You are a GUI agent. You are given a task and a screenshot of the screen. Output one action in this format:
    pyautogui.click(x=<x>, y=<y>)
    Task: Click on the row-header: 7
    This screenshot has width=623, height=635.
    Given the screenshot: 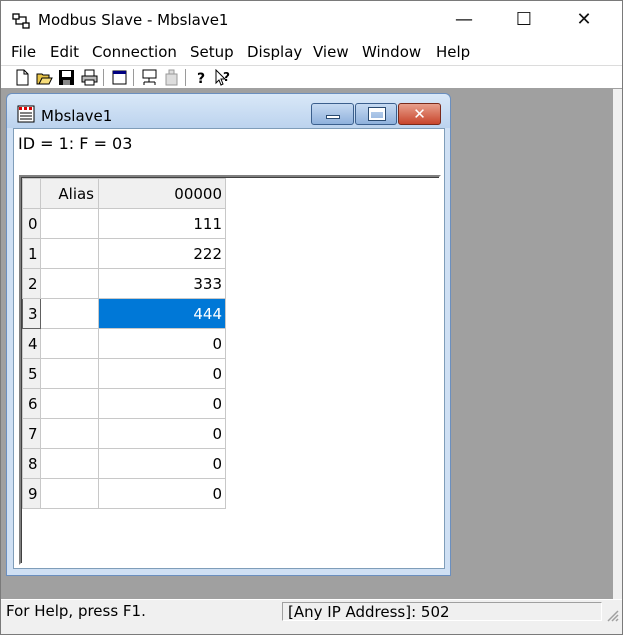 What is the action you would take?
    pyautogui.click(x=31, y=433)
    